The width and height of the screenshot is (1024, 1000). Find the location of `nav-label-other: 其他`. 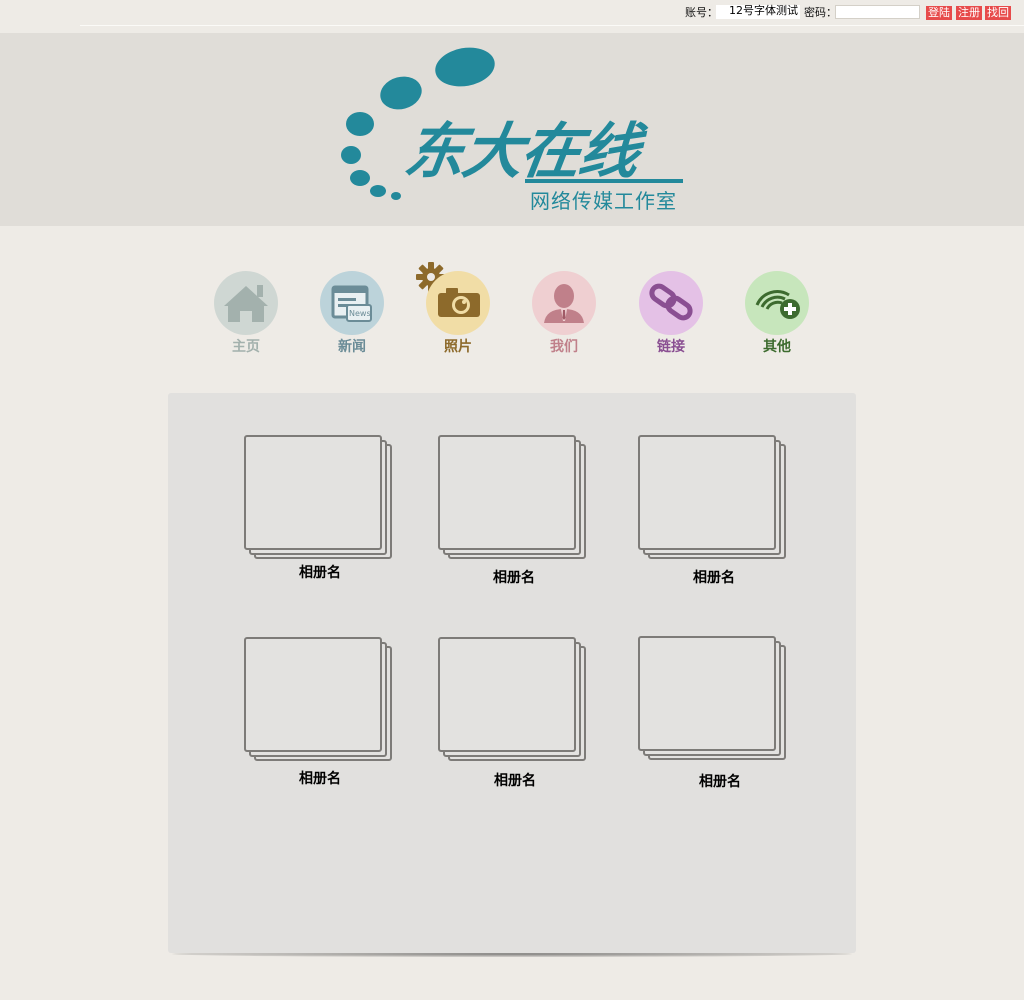

nav-label-other: 其他 is located at coordinates (777, 347).